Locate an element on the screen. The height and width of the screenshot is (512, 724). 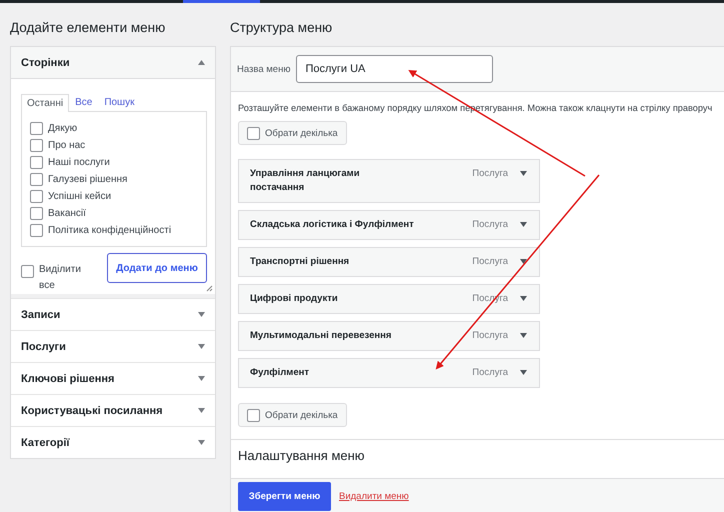
page-label: Про нас is located at coordinates (67, 145).